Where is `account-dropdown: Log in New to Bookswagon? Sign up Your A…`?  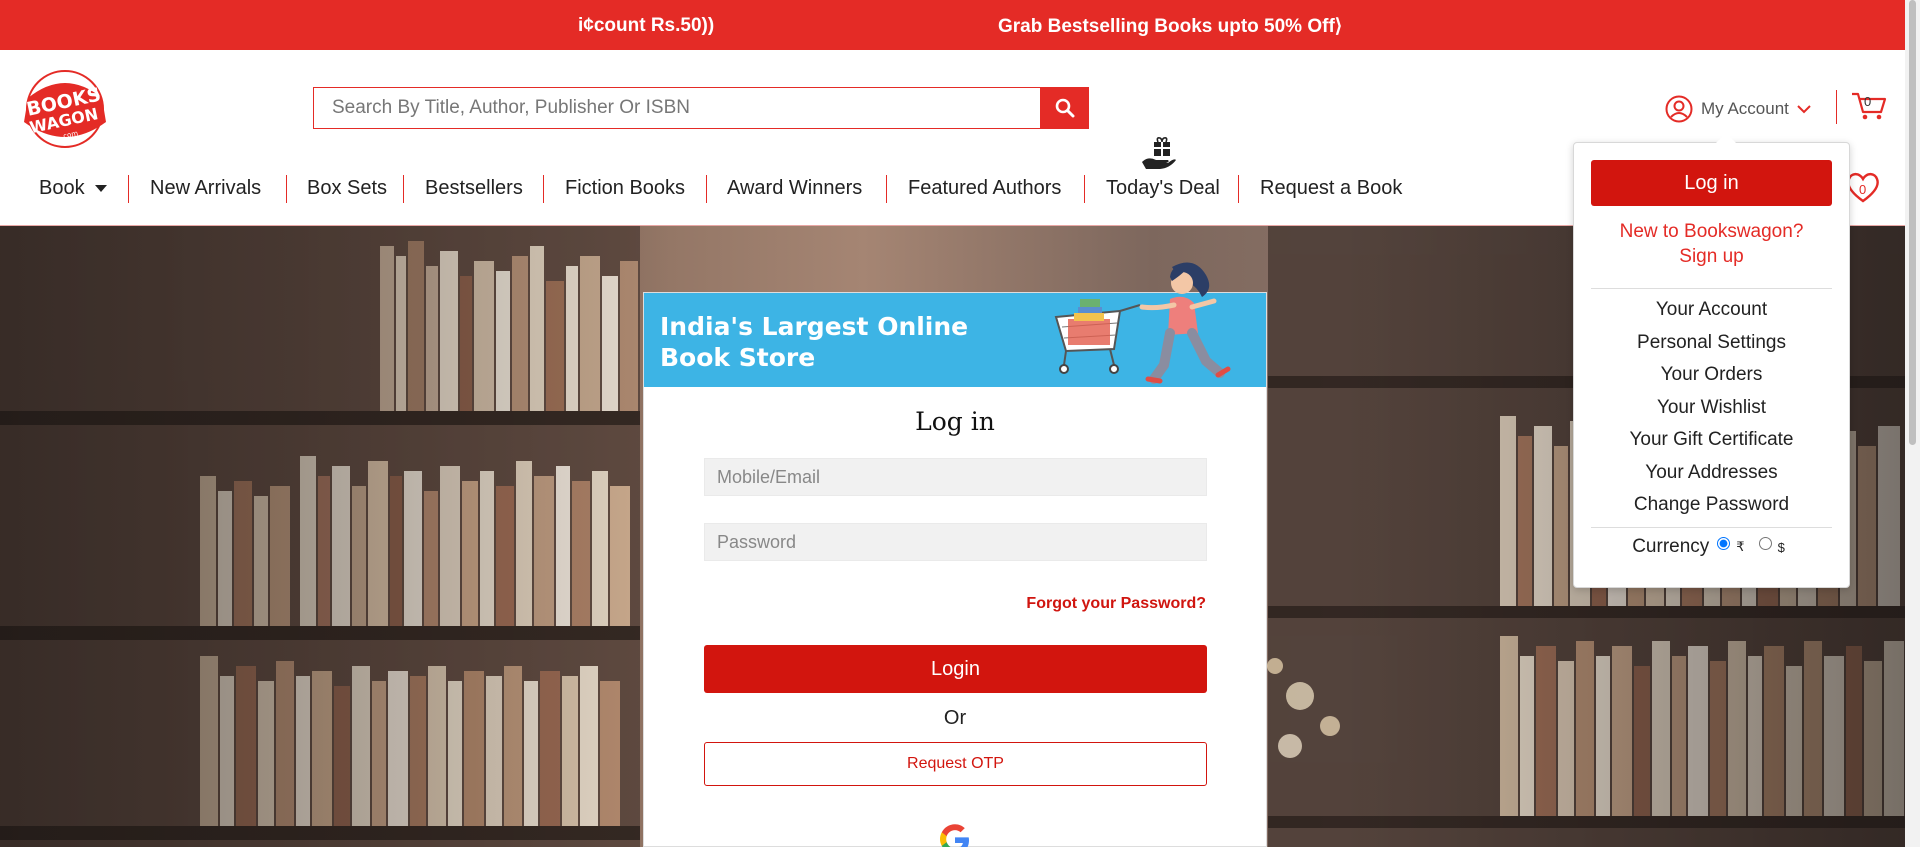
account-dropdown: Log in New to Bookswagon? Sign up Your A… is located at coordinates (1711, 360).